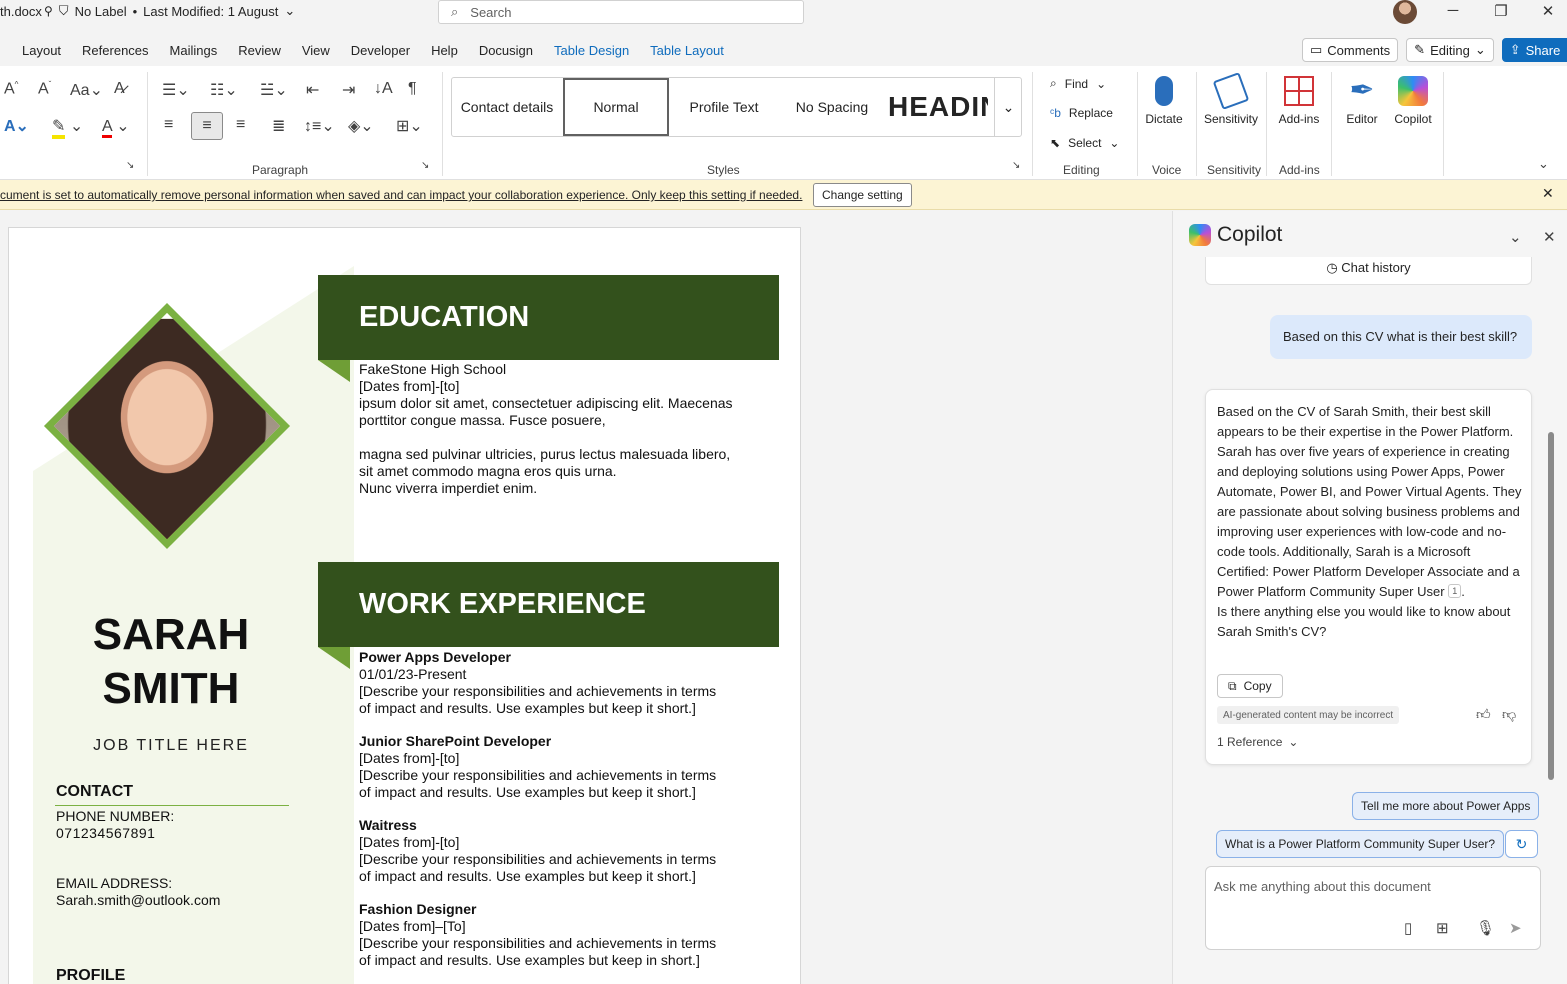  I want to click on sort-icon: ↓A, so click(383, 89).